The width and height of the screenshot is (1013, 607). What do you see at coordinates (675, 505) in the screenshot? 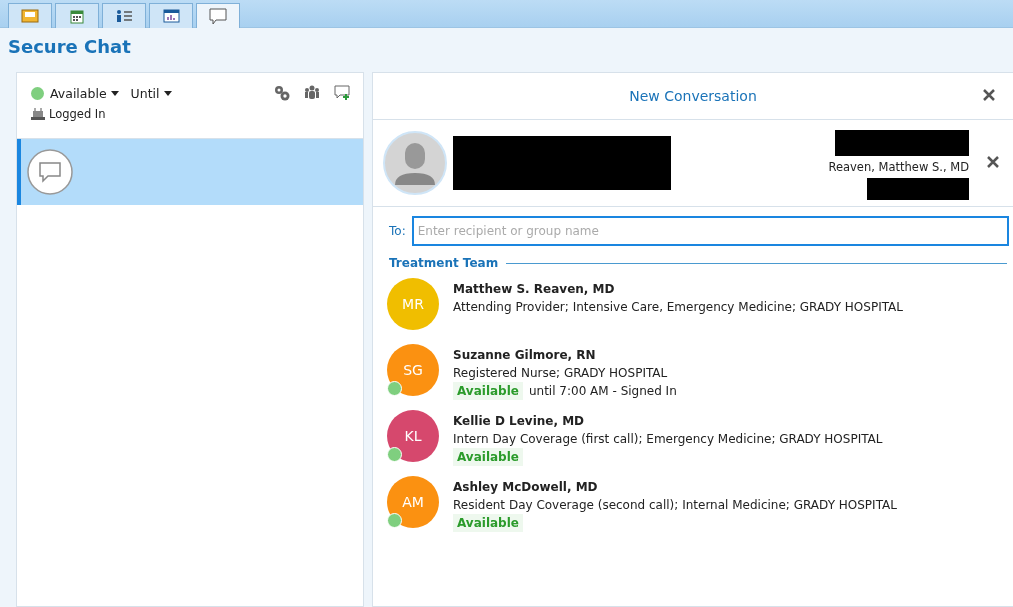
I see `member-detail: Resident Day Coverage (second call); Internal Medicine; GRADY HOSPITAL` at bounding box center [675, 505].